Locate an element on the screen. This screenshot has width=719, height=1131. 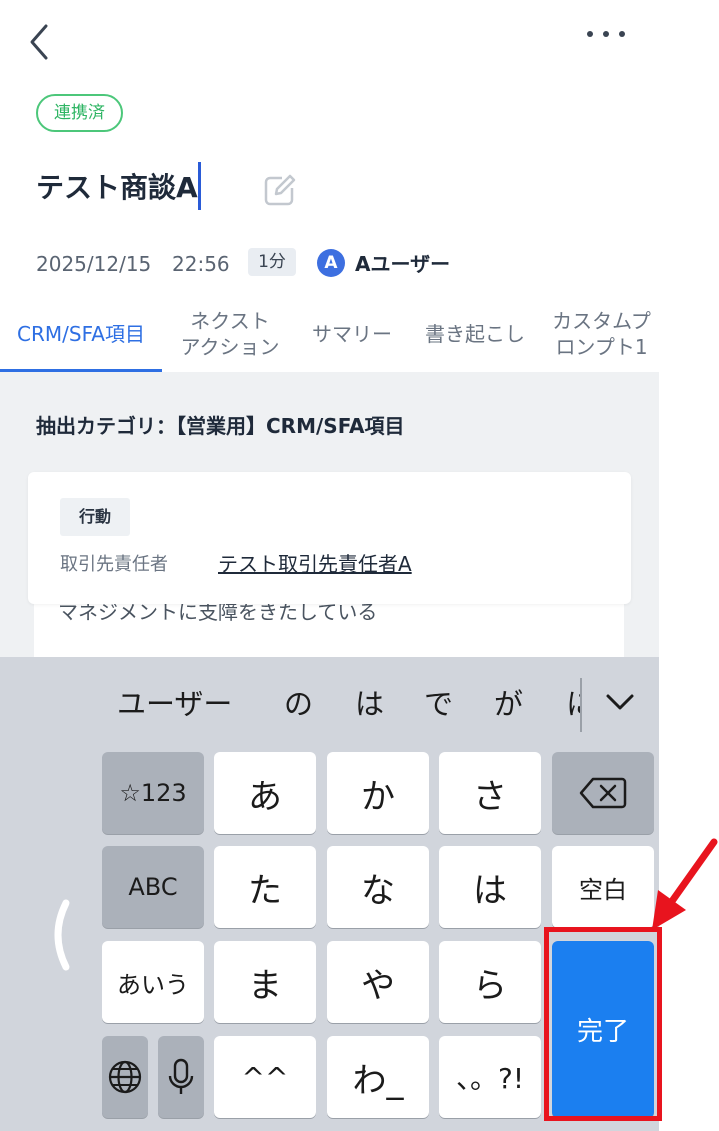
meeting-date: 2025/12/15 is located at coordinates (94, 264).